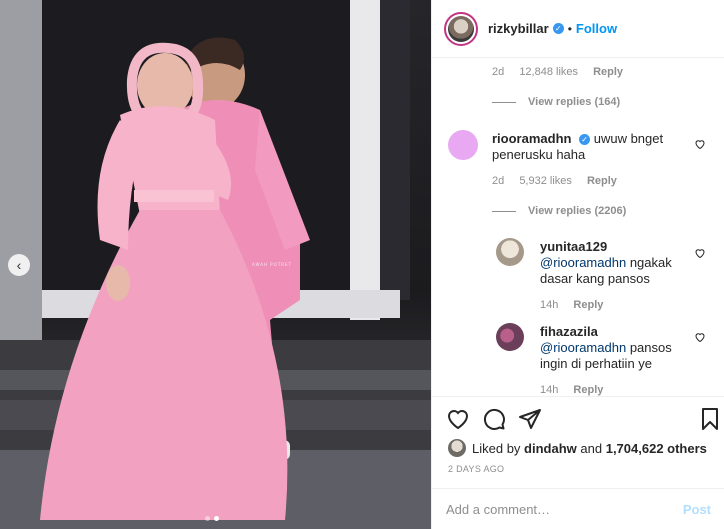 The image size is (724, 529). Describe the element at coordinates (577, 211) in the screenshot. I see `view-replies-label: View replies (2206)` at that location.